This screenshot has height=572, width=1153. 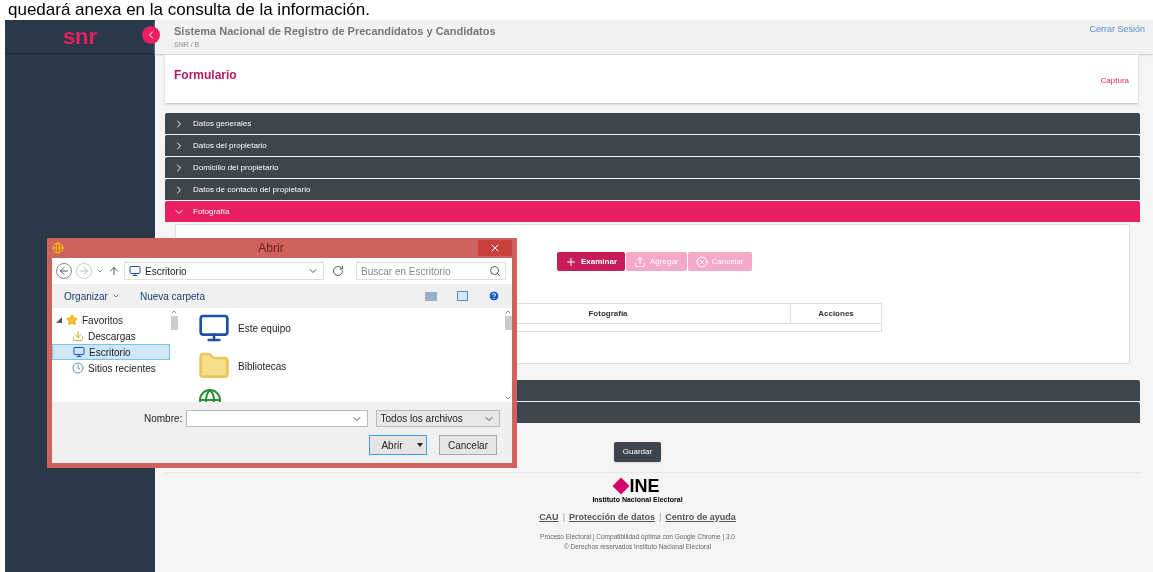 I want to click on file-name-field, so click(x=277, y=418).